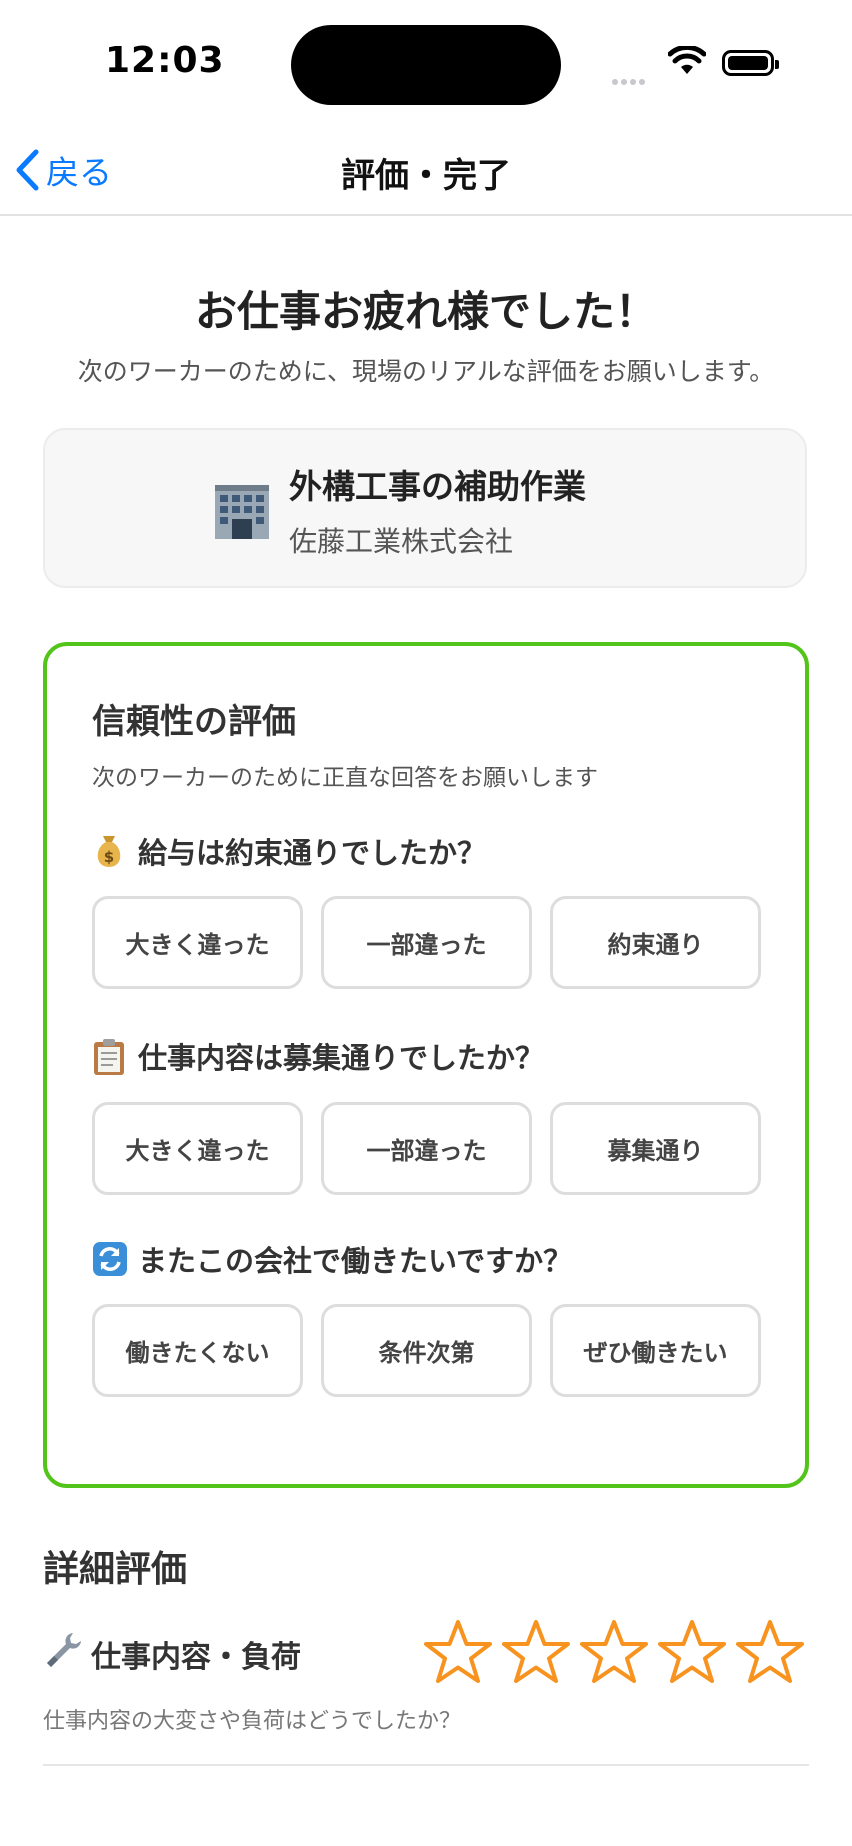 This screenshot has height=1846, width=852. What do you see at coordinates (401, 541) in the screenshot?
I see `job-company: 佐藤工業株式会社` at bounding box center [401, 541].